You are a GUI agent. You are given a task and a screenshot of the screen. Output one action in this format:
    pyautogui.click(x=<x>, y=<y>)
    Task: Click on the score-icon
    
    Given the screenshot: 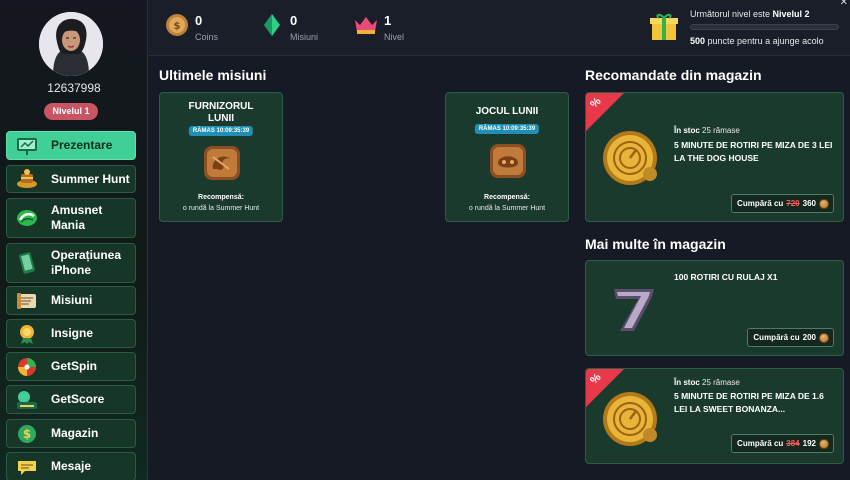 What is the action you would take?
    pyautogui.click(x=27, y=400)
    